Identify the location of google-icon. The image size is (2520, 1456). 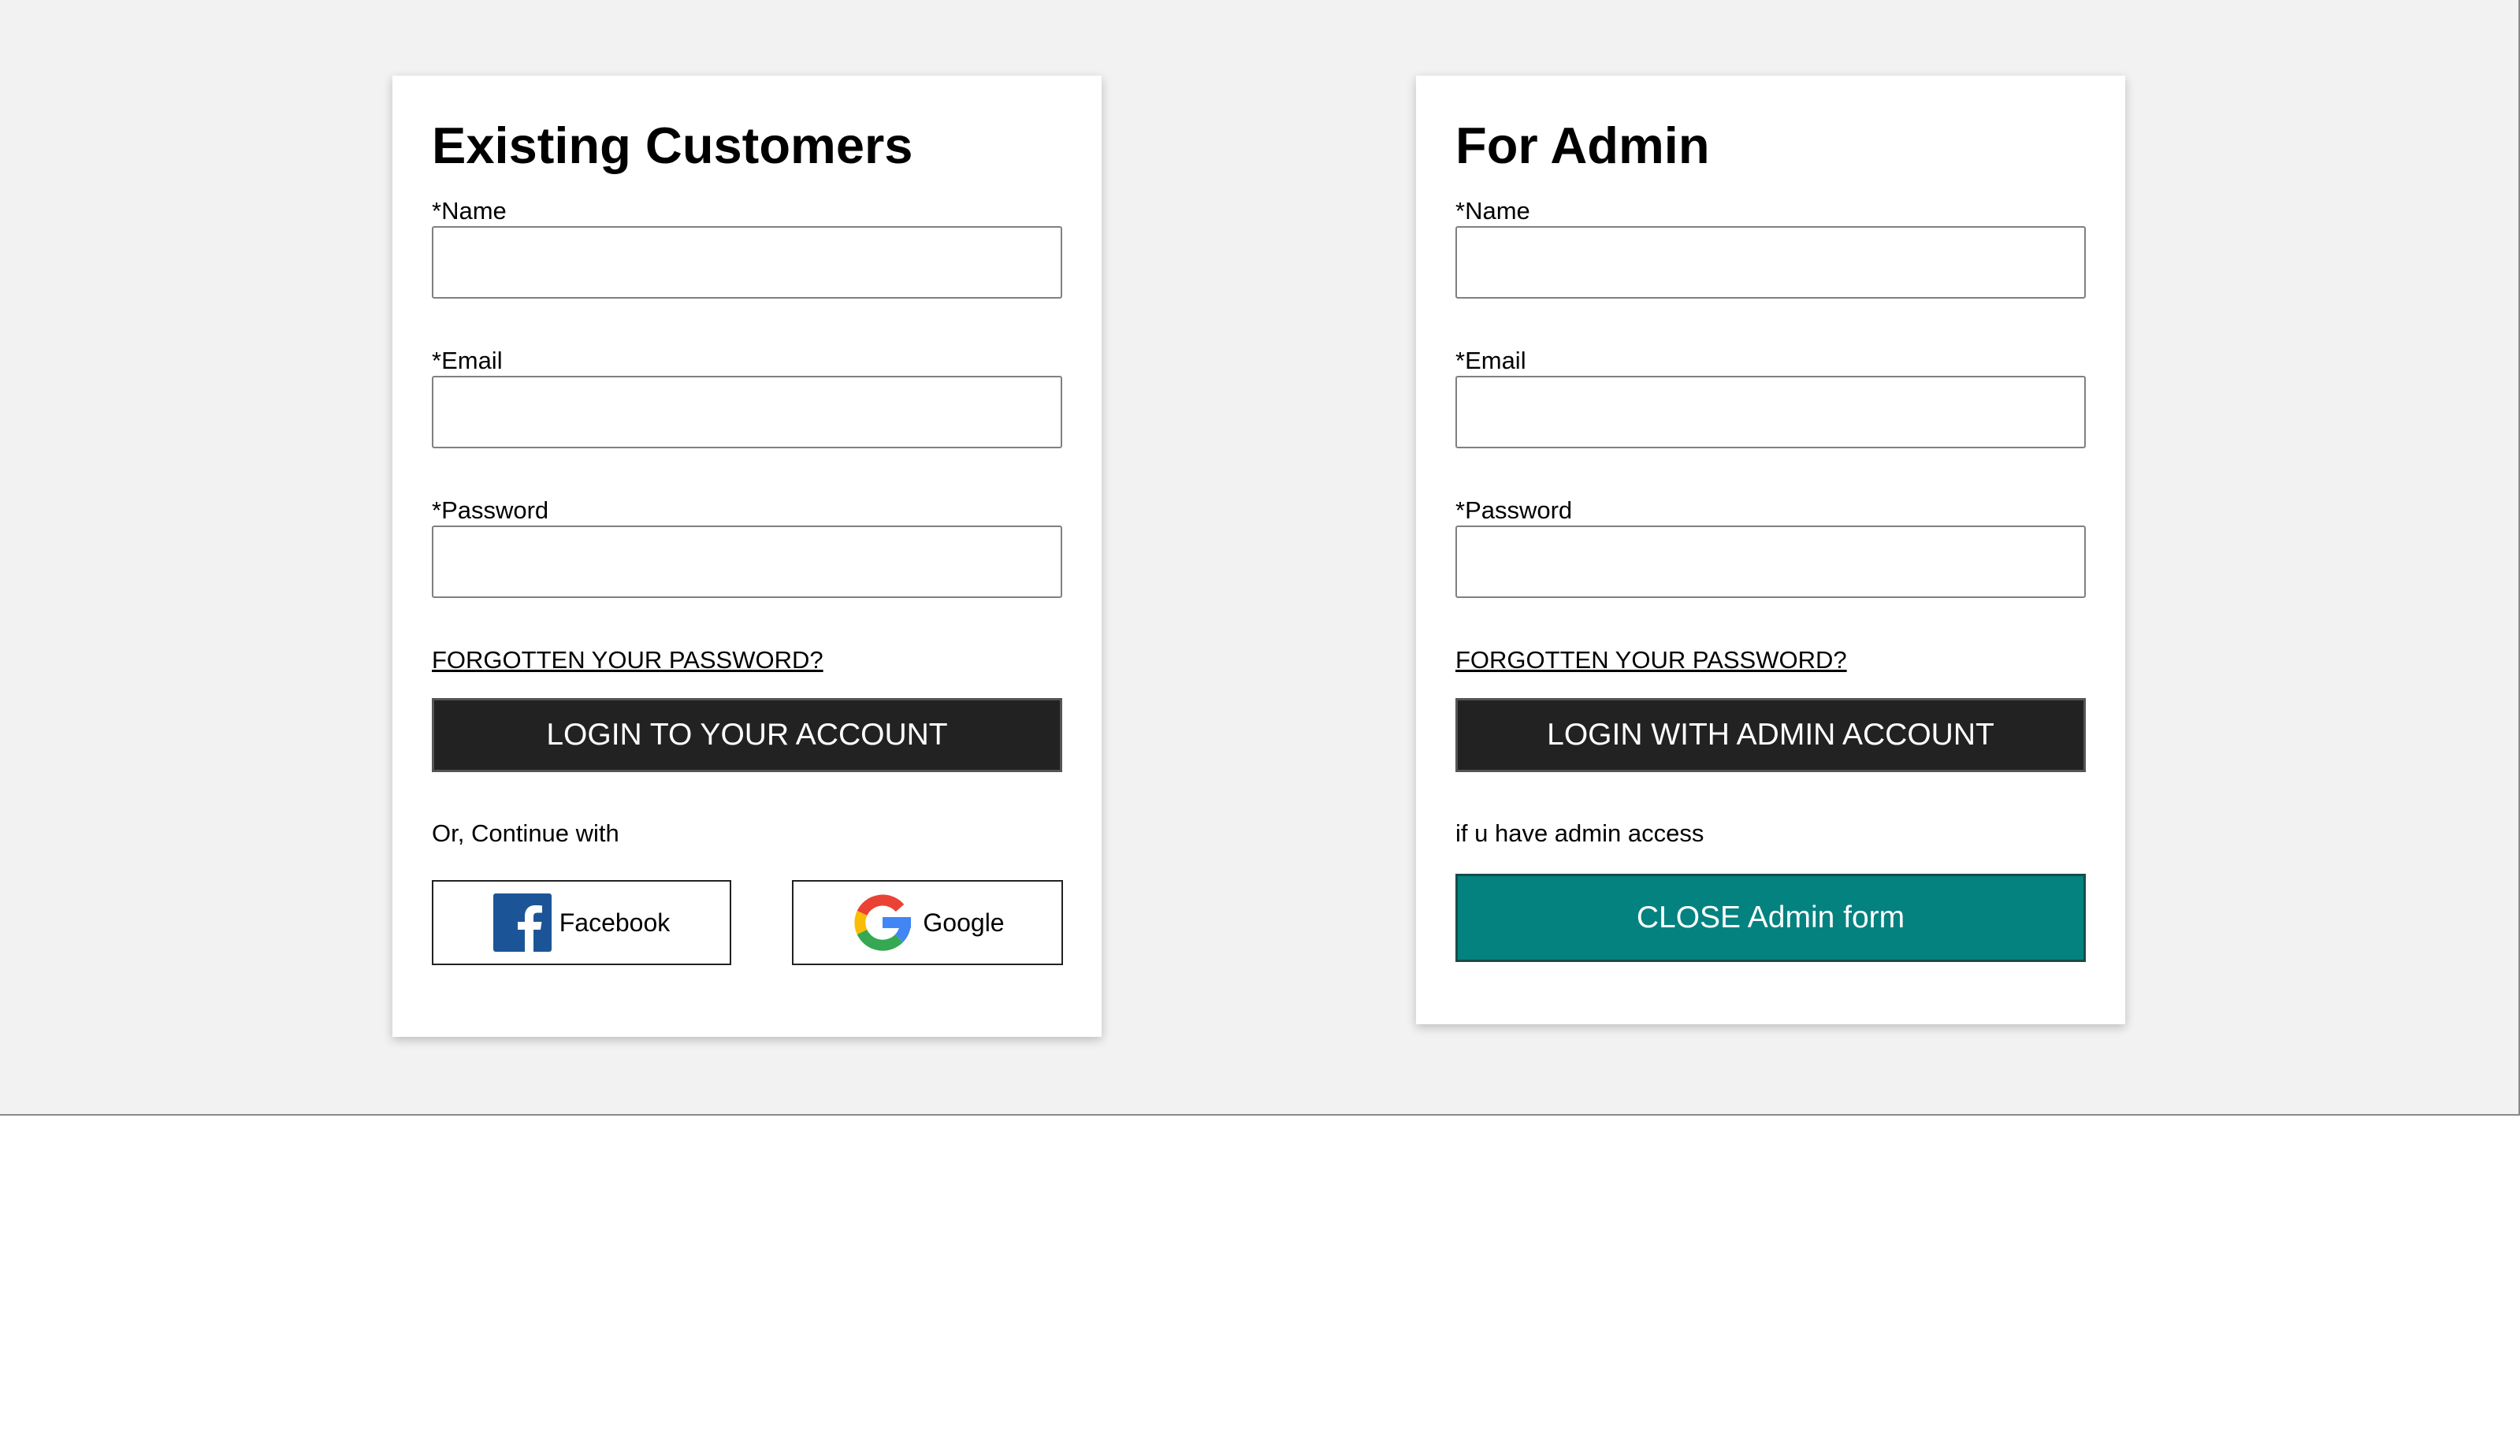
(882, 922).